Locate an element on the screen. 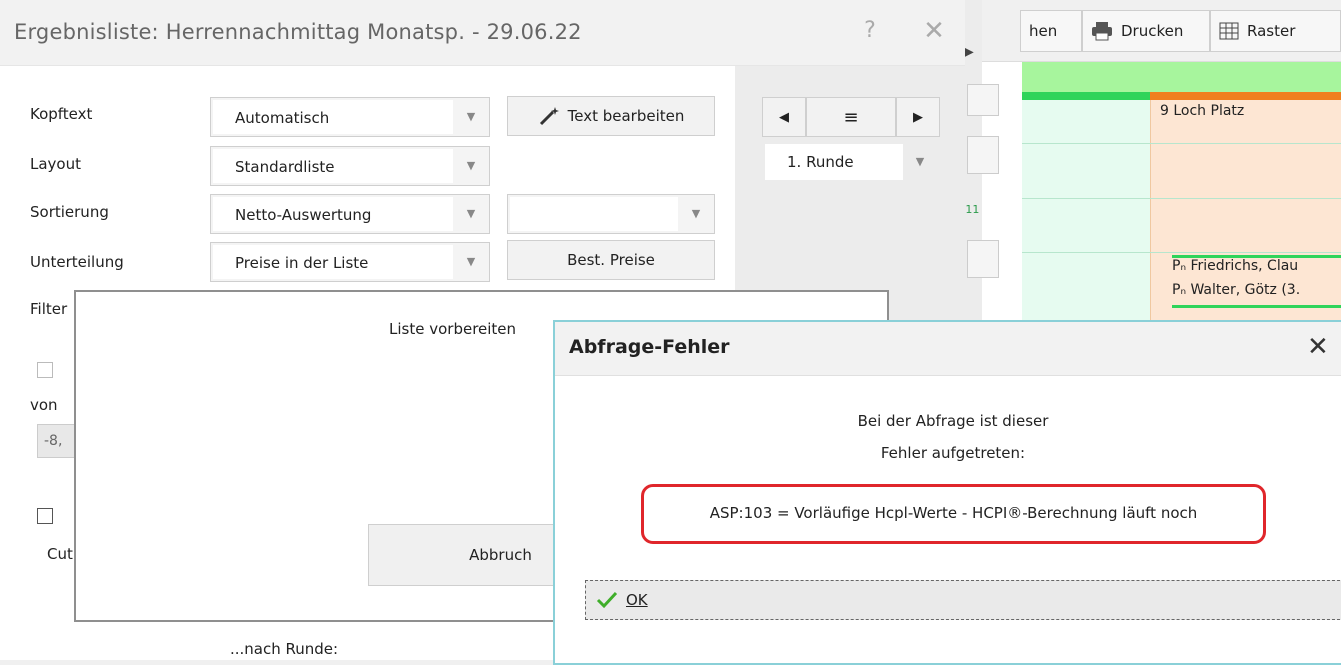  sortierung-secondary-value is located at coordinates (594, 214).